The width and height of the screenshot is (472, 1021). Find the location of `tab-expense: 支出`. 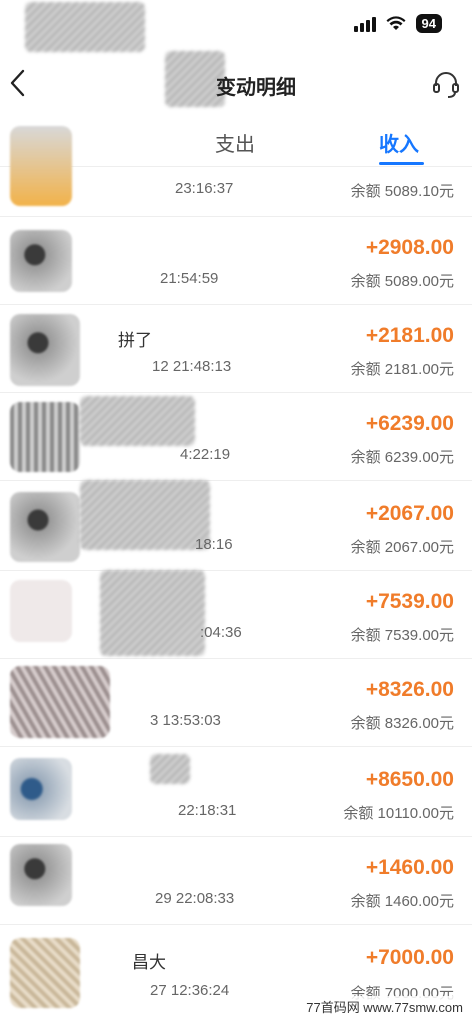

tab-expense: 支出 is located at coordinates (235, 142).